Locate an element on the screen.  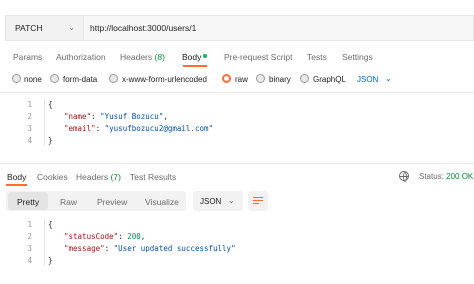
json-key: "message" is located at coordinates (84, 248).